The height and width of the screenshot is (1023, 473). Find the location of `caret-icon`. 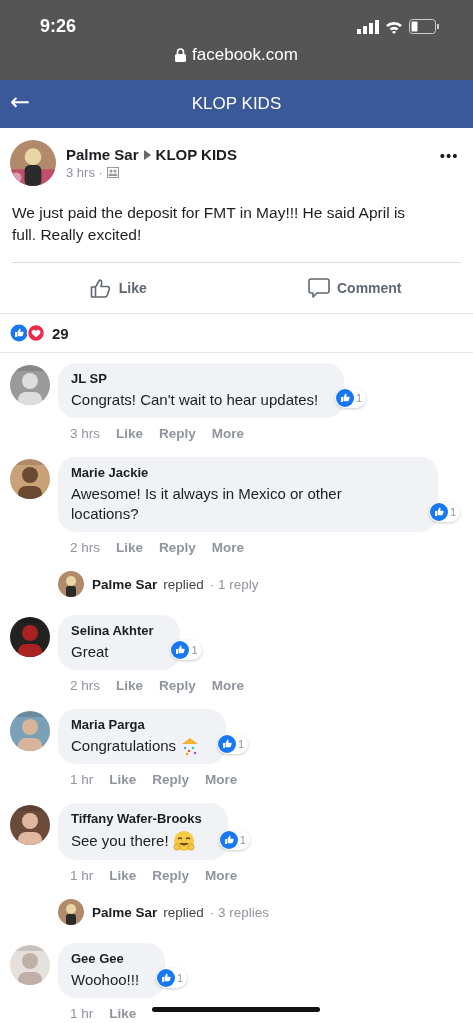

caret-icon is located at coordinates (147, 154).